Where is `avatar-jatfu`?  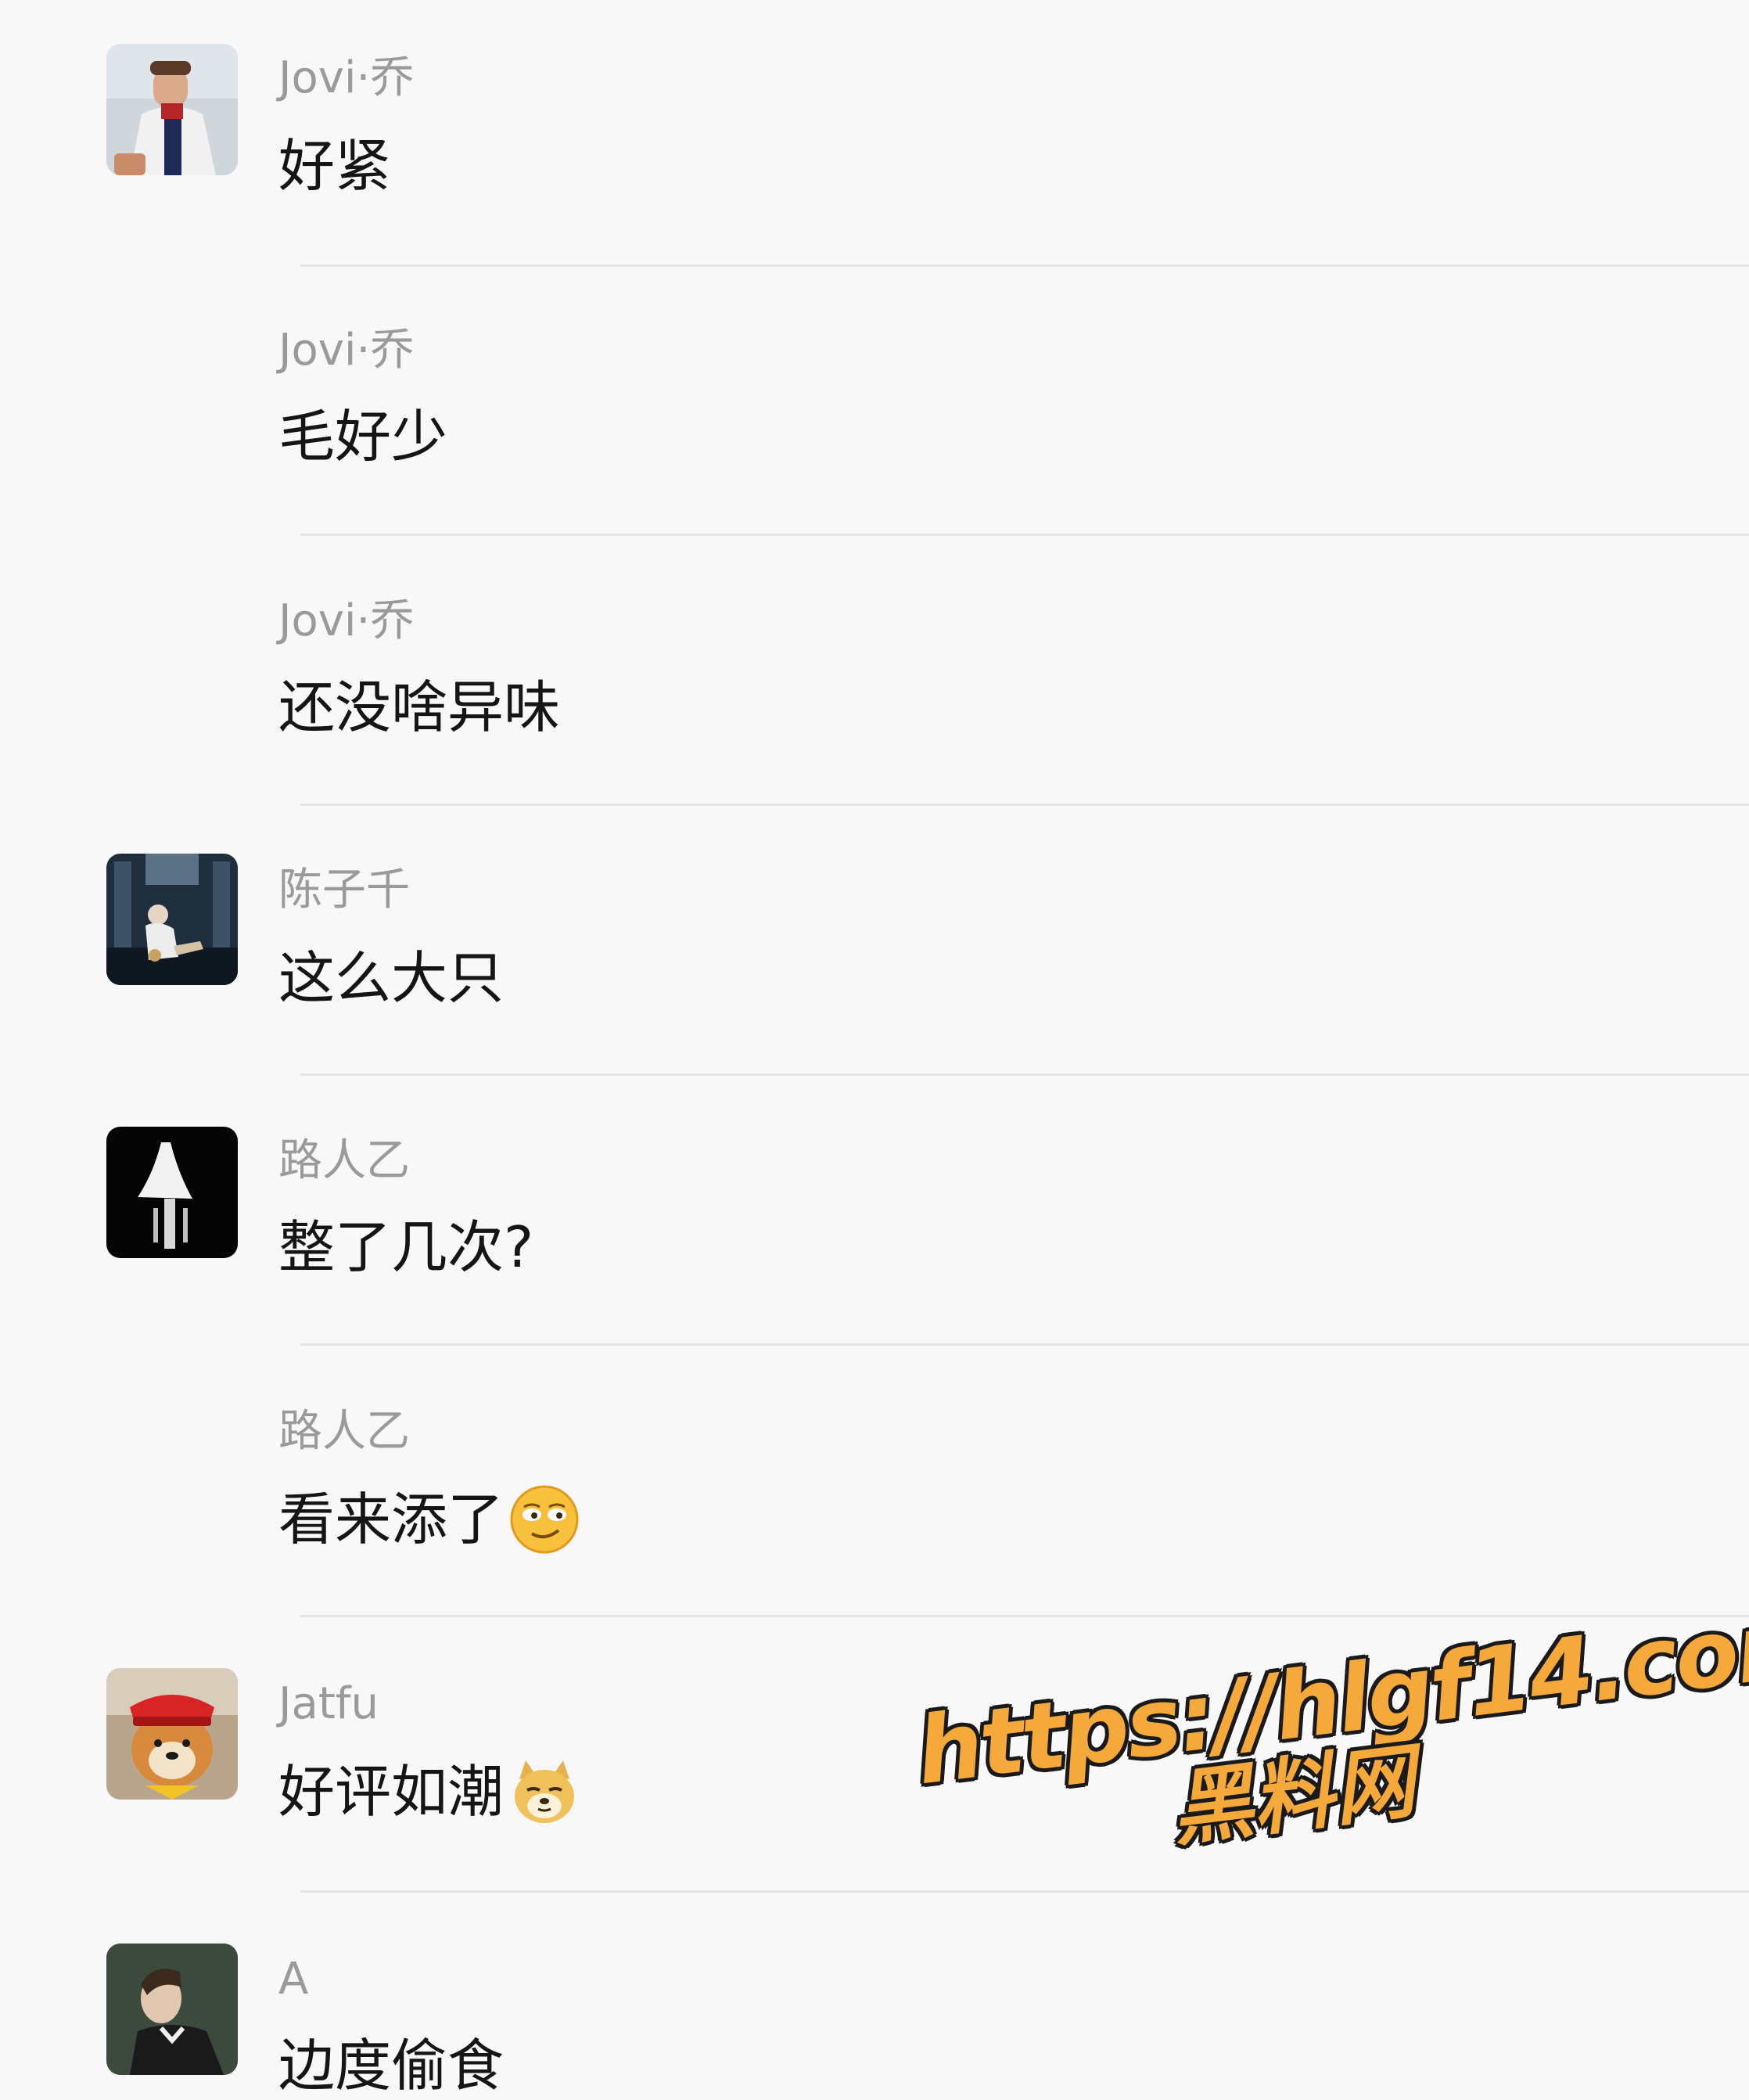
avatar-jatfu is located at coordinates (172, 1734).